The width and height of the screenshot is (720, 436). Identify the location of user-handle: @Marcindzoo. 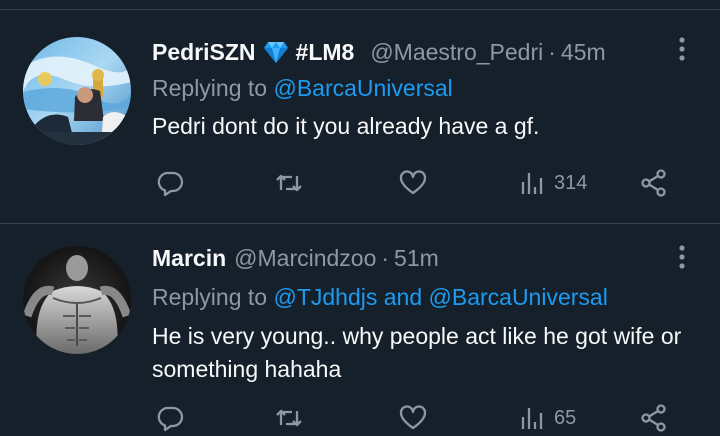
(305, 258).